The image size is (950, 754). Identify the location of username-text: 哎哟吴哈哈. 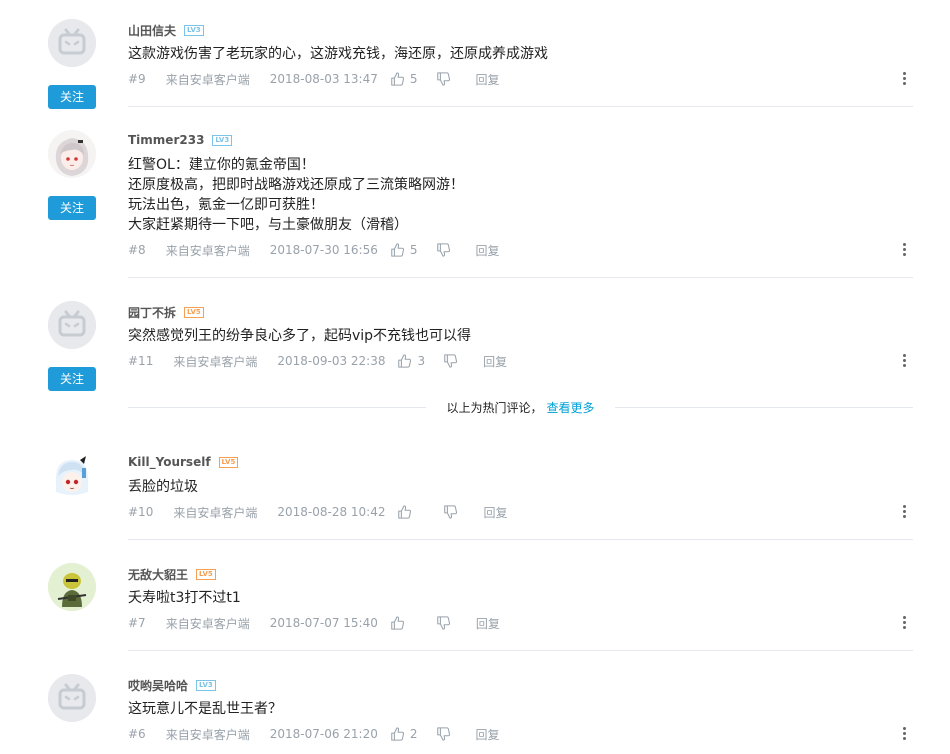
(158, 685).